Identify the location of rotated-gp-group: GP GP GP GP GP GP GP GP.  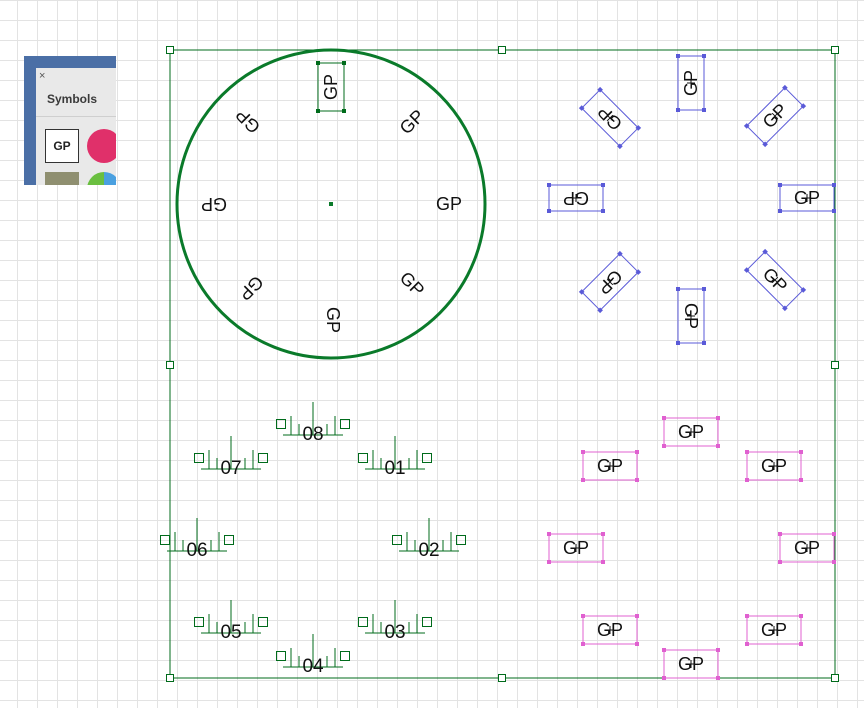
(691, 199).